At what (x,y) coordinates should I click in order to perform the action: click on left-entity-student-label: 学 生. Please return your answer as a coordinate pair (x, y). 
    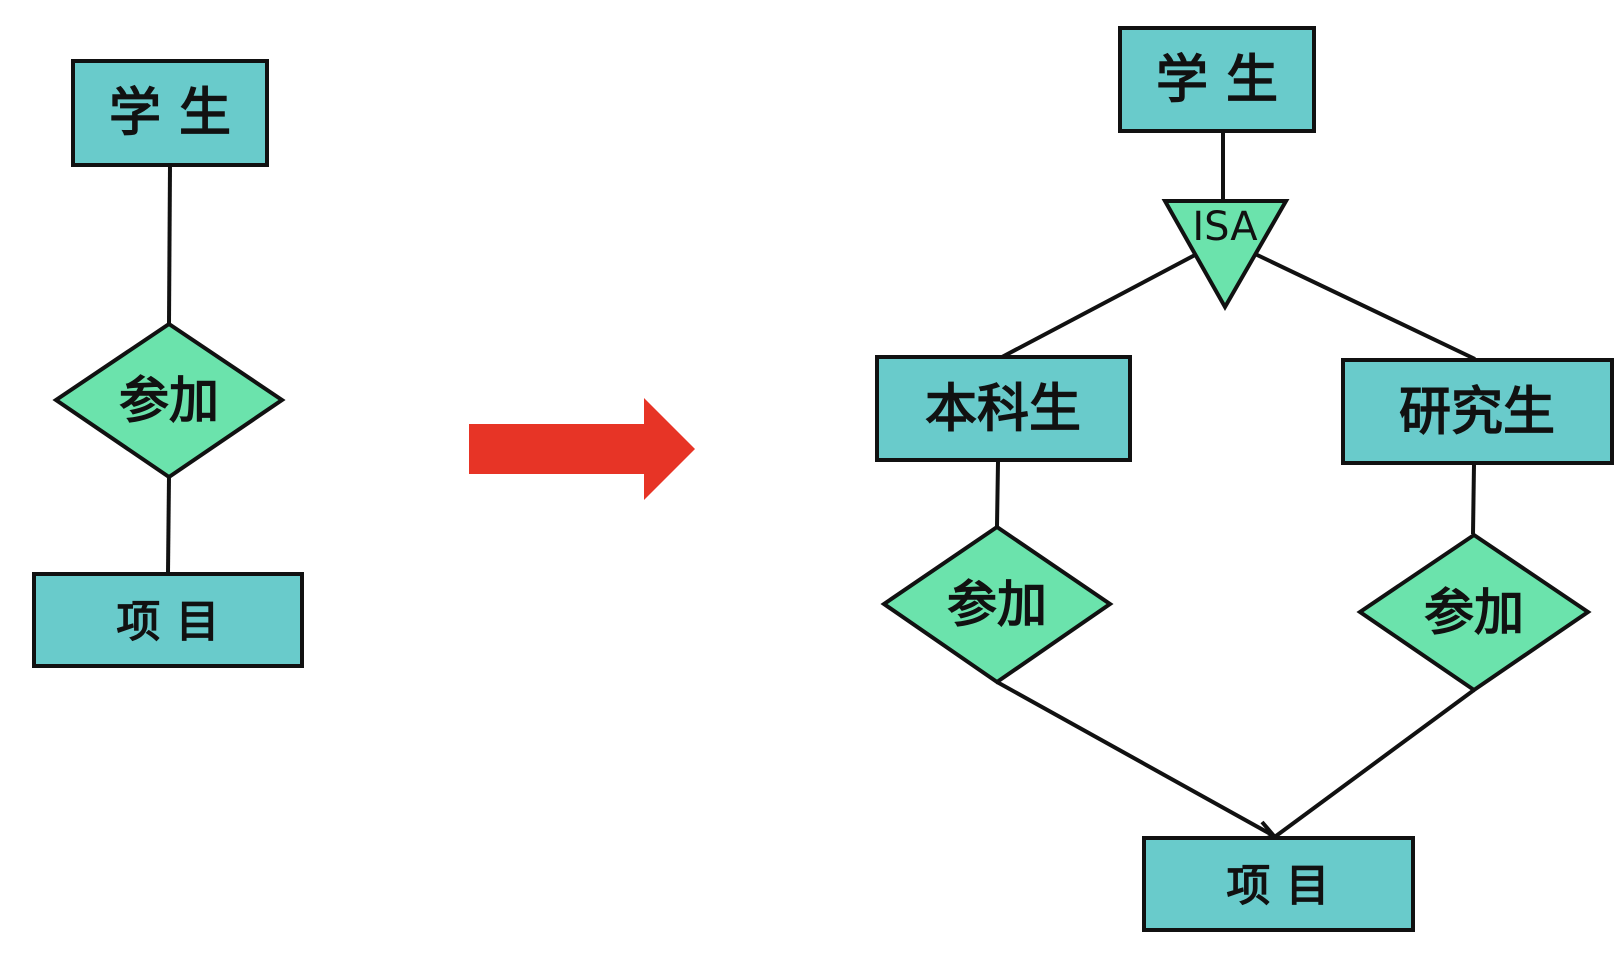
    Looking at the image, I should click on (170, 113).